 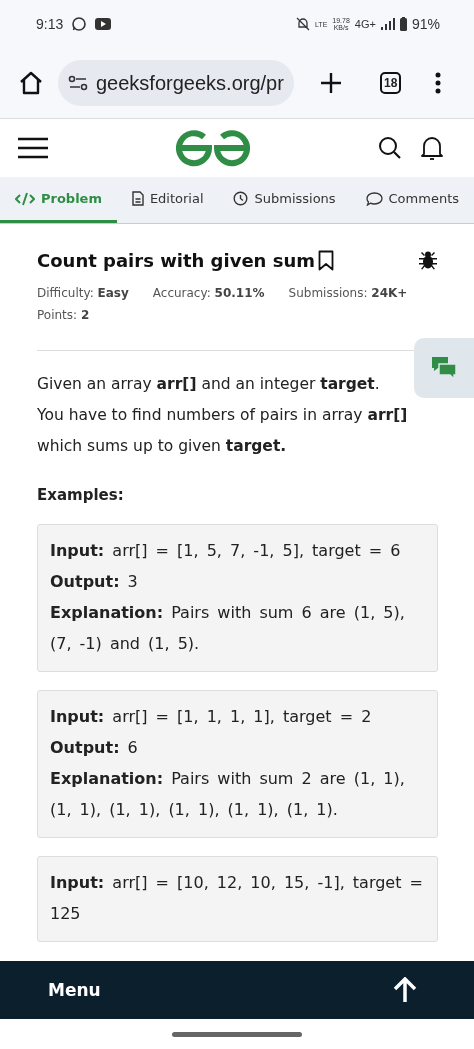 I want to click on example-line: Input: arr[] = [1, 5, 7, -1, 5], target = 6, so click(x=226, y=551).